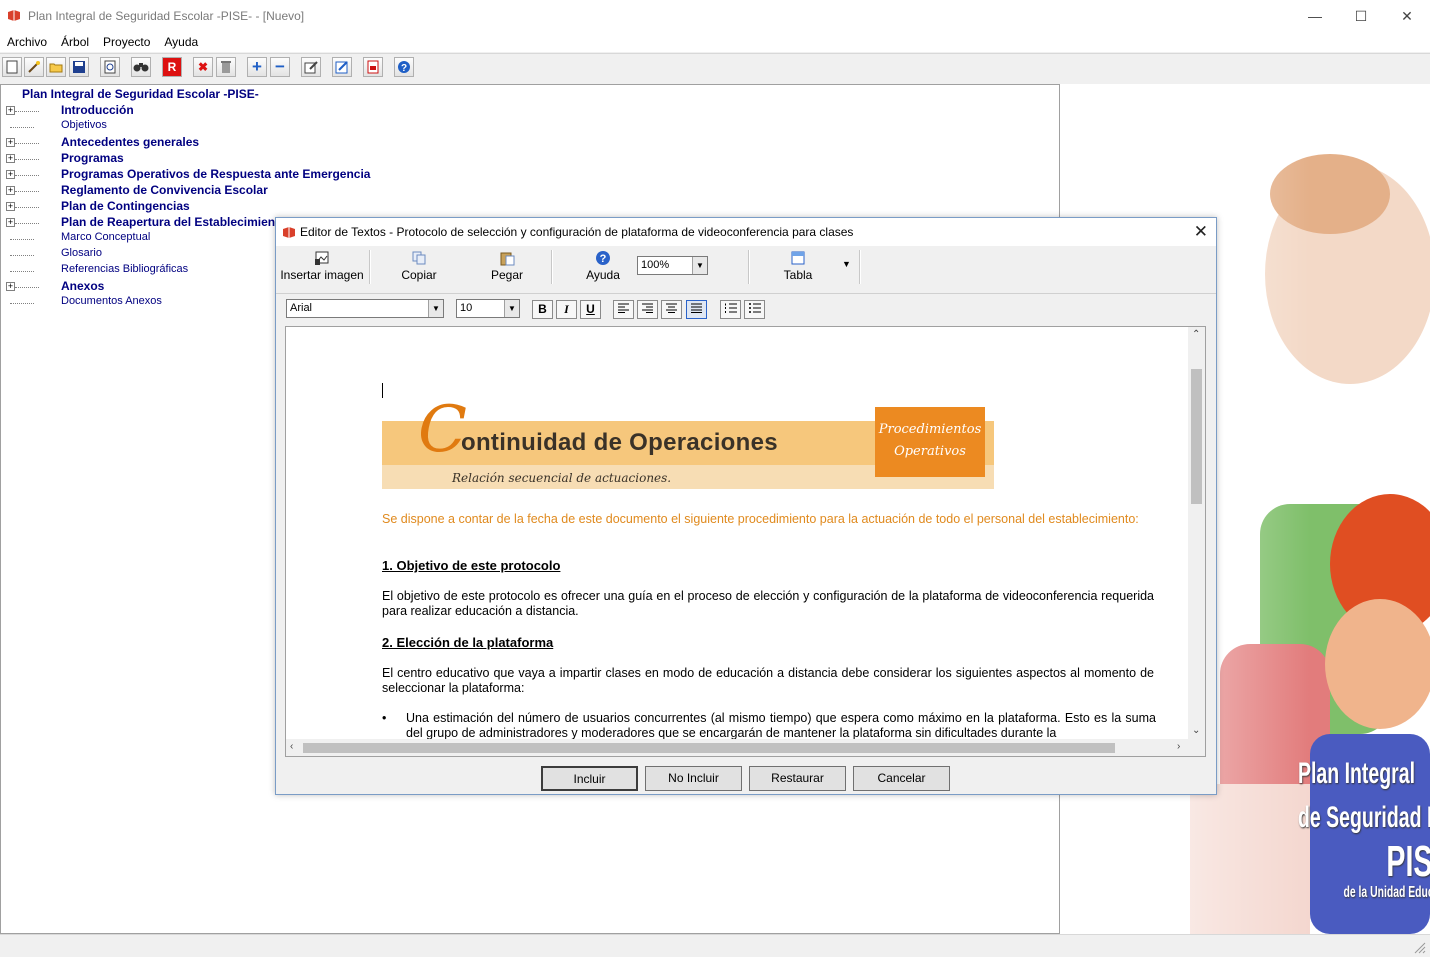  I want to click on help-icon: ?, so click(404, 67).